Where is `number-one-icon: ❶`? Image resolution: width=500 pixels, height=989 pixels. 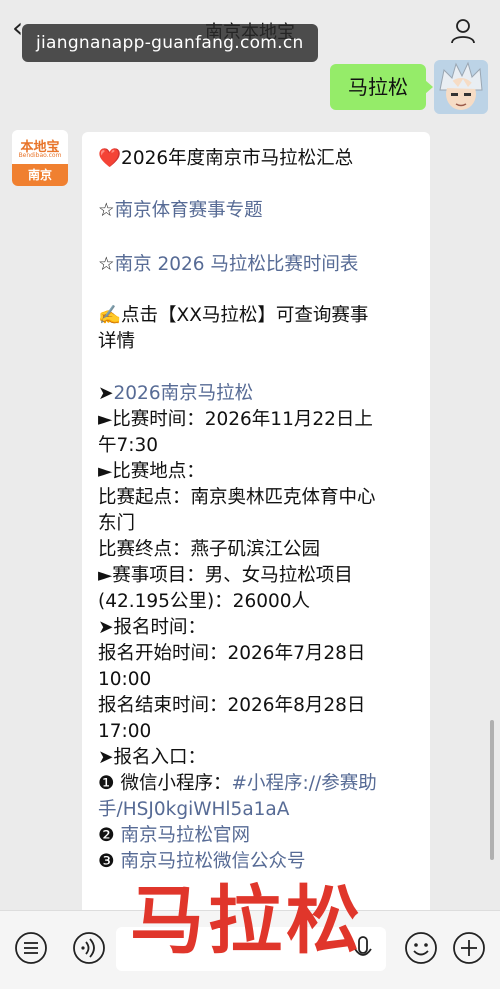 number-one-icon: ❶ is located at coordinates (106, 783).